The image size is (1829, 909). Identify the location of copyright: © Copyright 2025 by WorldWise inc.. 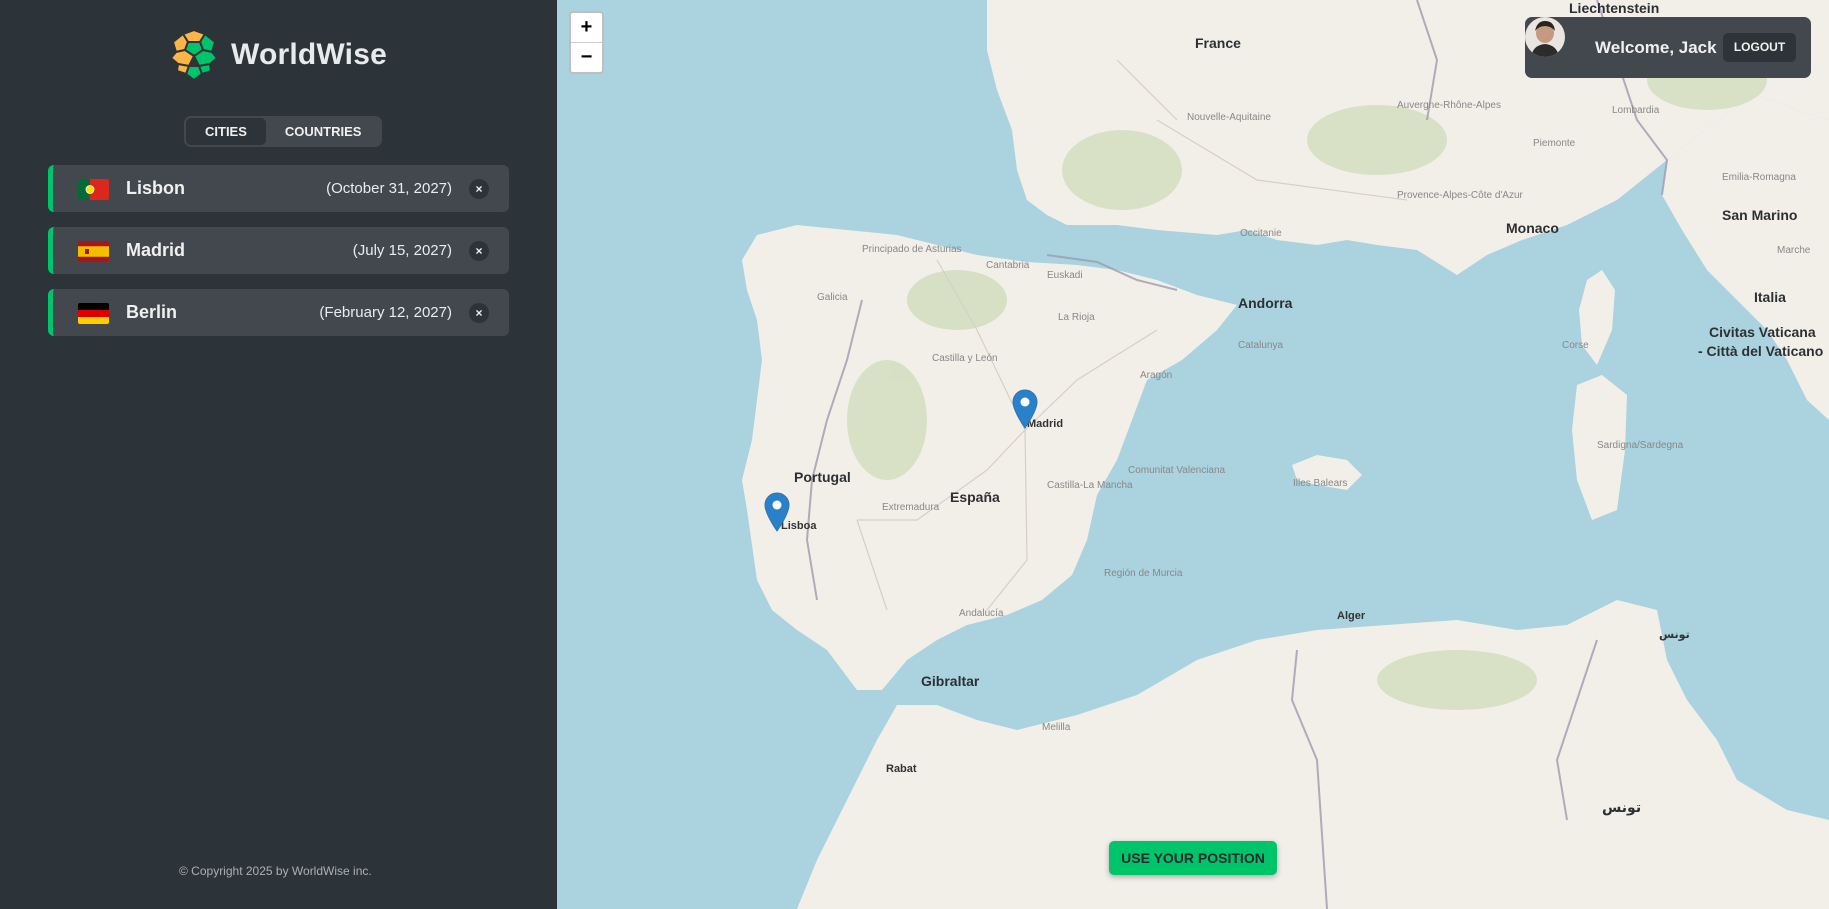
(275, 871).